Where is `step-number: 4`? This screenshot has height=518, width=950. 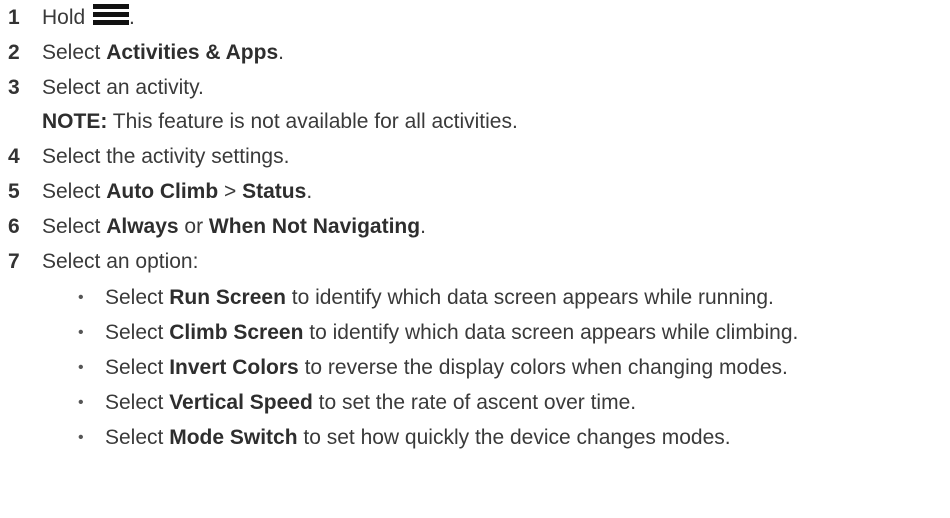
step-number: 4 is located at coordinates (14, 156).